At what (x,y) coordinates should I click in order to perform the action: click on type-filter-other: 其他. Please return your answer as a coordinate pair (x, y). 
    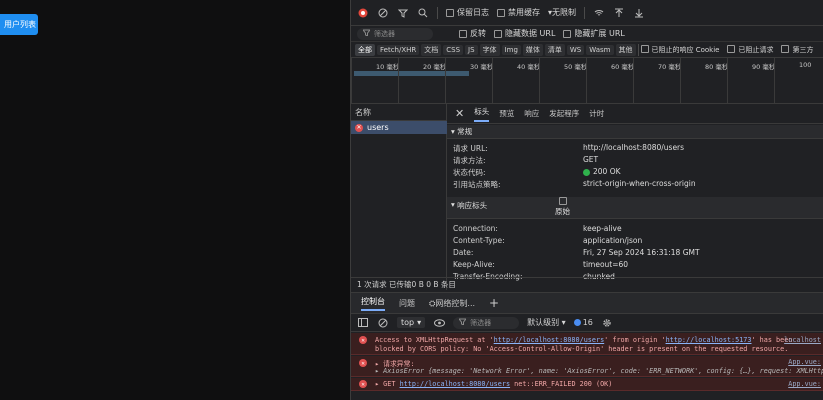
    Looking at the image, I should click on (625, 49).